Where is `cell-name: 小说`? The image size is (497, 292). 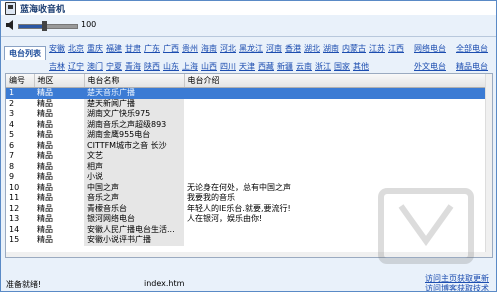
cell-name: 小说 is located at coordinates (134, 177).